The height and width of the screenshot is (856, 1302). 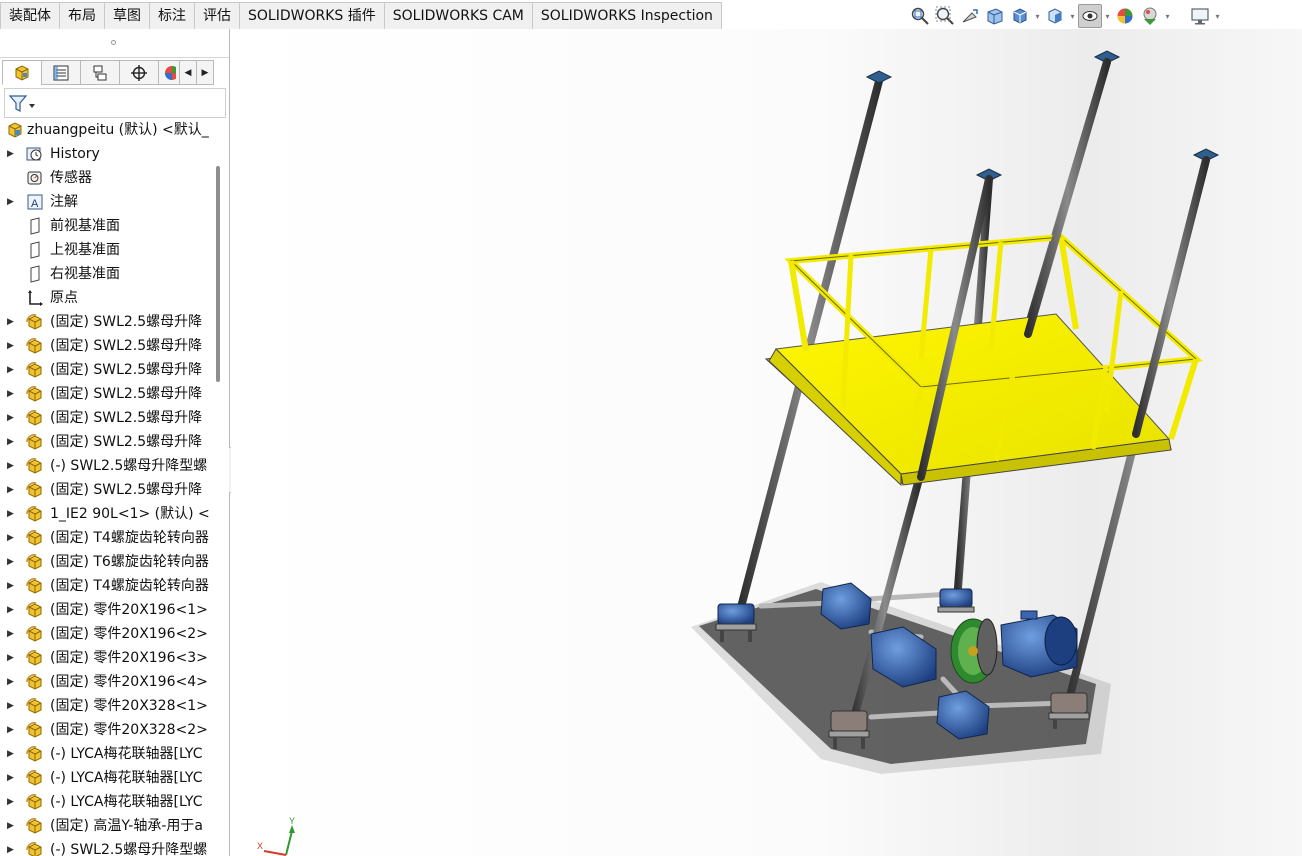 What do you see at coordinates (107, 274) in the screenshot?
I see `tree-item: 右视基准面` at bounding box center [107, 274].